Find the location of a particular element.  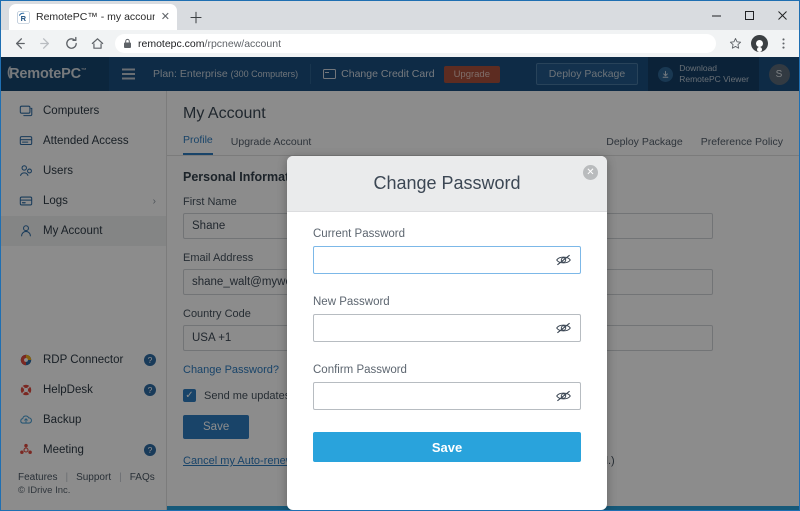

confirm-password-label: Confirm Password is located at coordinates (360, 370).